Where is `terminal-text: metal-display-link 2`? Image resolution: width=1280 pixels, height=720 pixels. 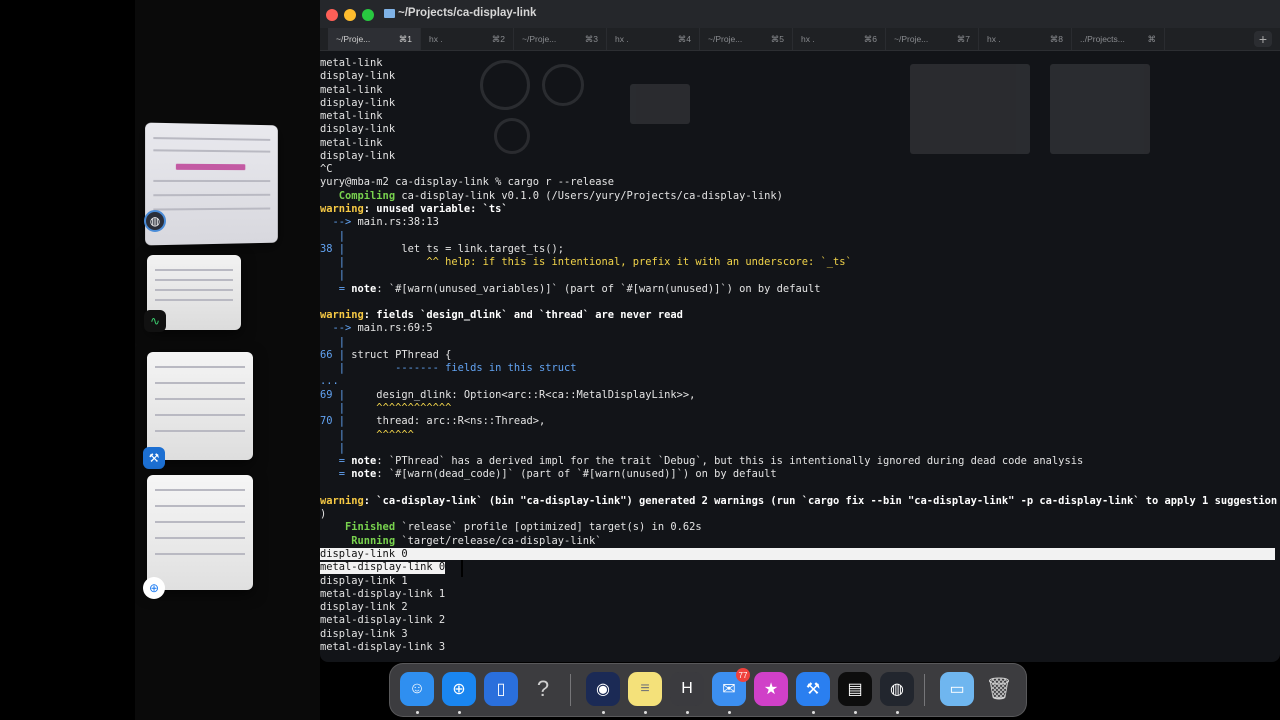 terminal-text: metal-display-link 2 is located at coordinates (383, 620).